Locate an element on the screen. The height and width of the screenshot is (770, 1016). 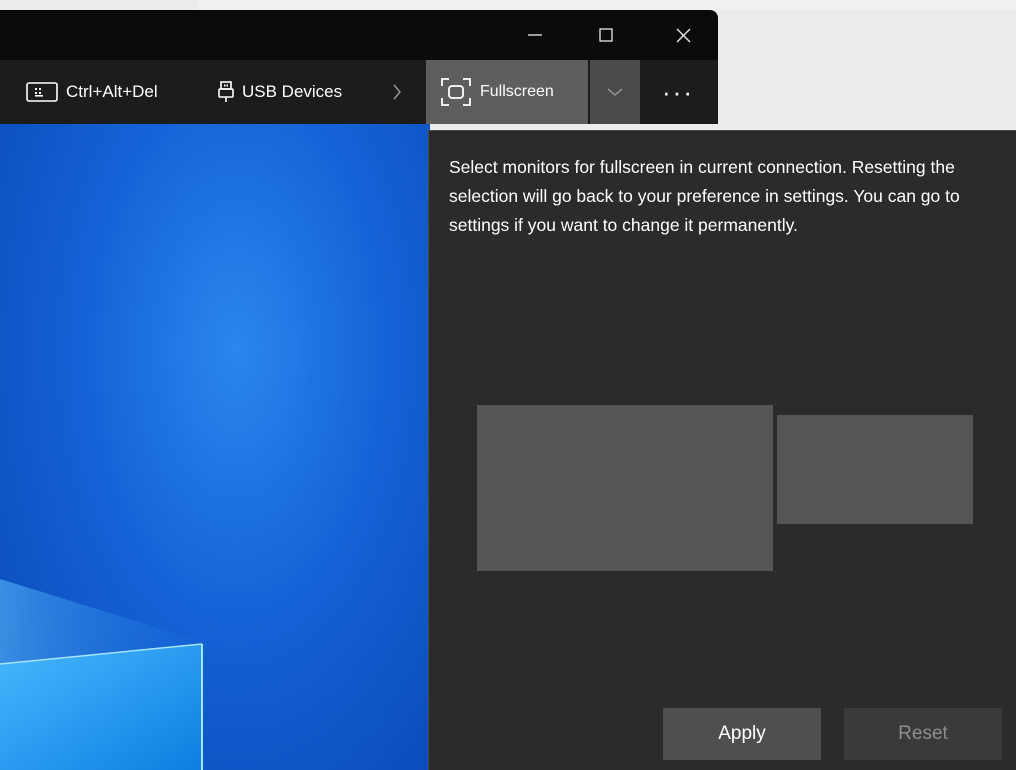
maximize-button is located at coordinates (606, 35).